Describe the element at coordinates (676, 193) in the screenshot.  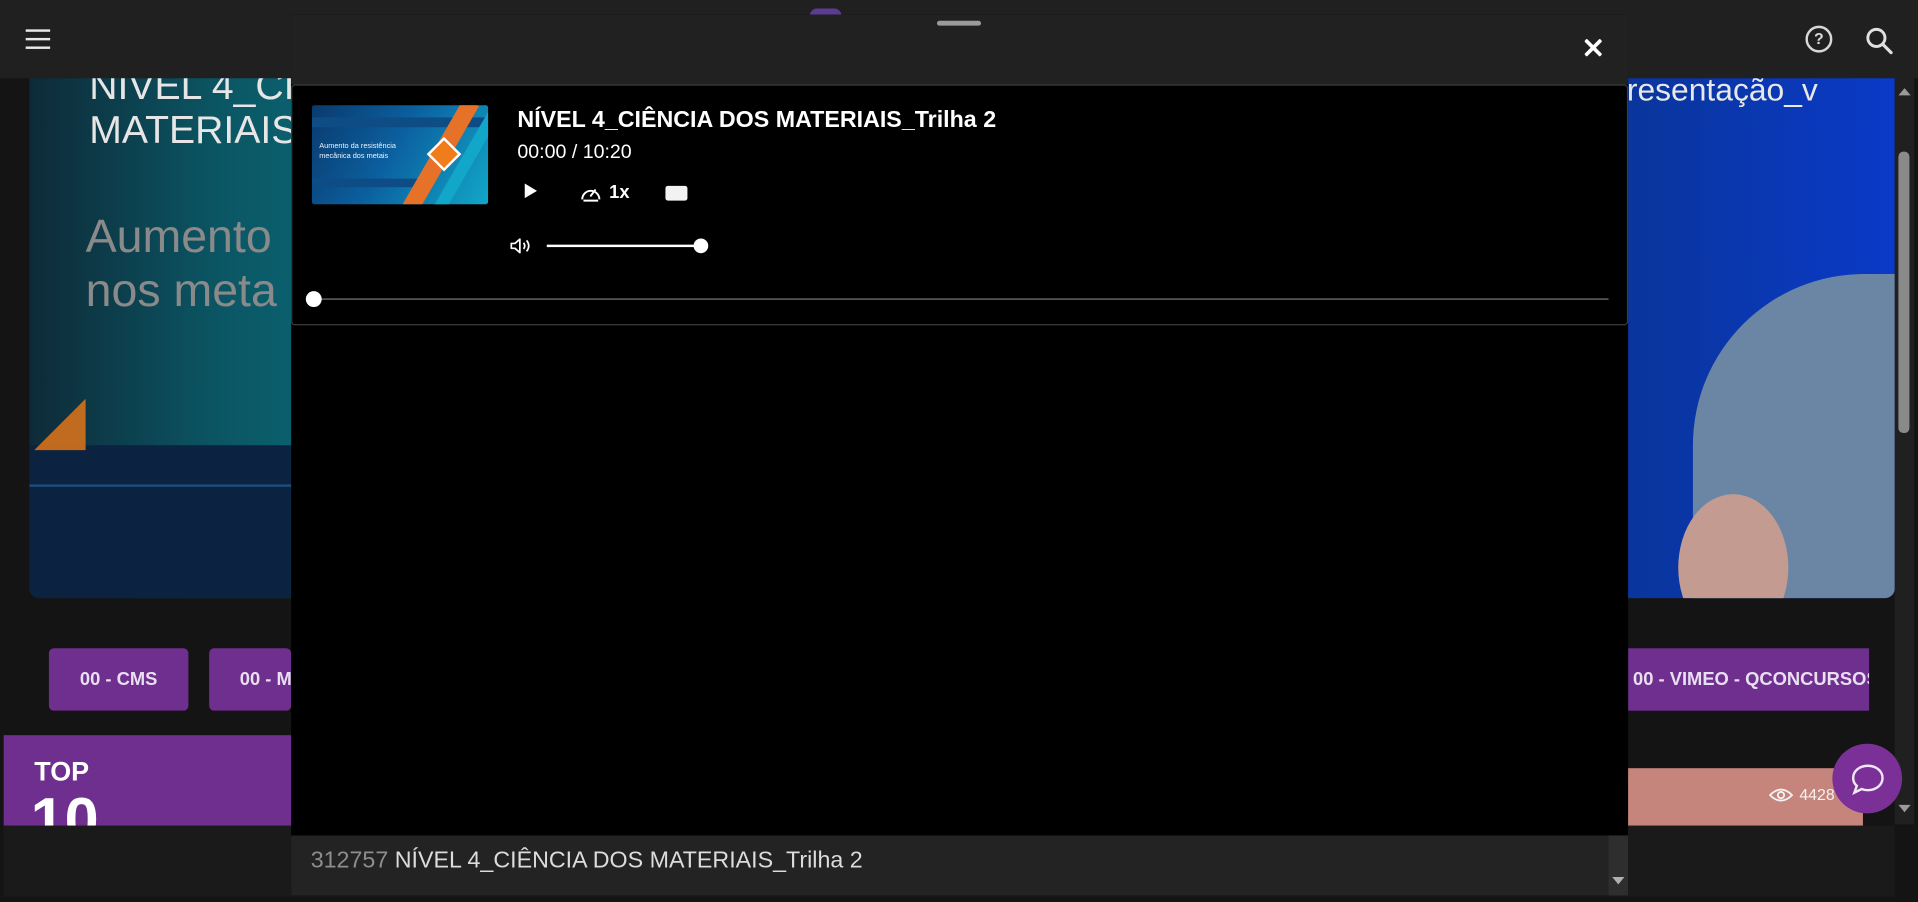
I see `screen-mode-icon` at that location.